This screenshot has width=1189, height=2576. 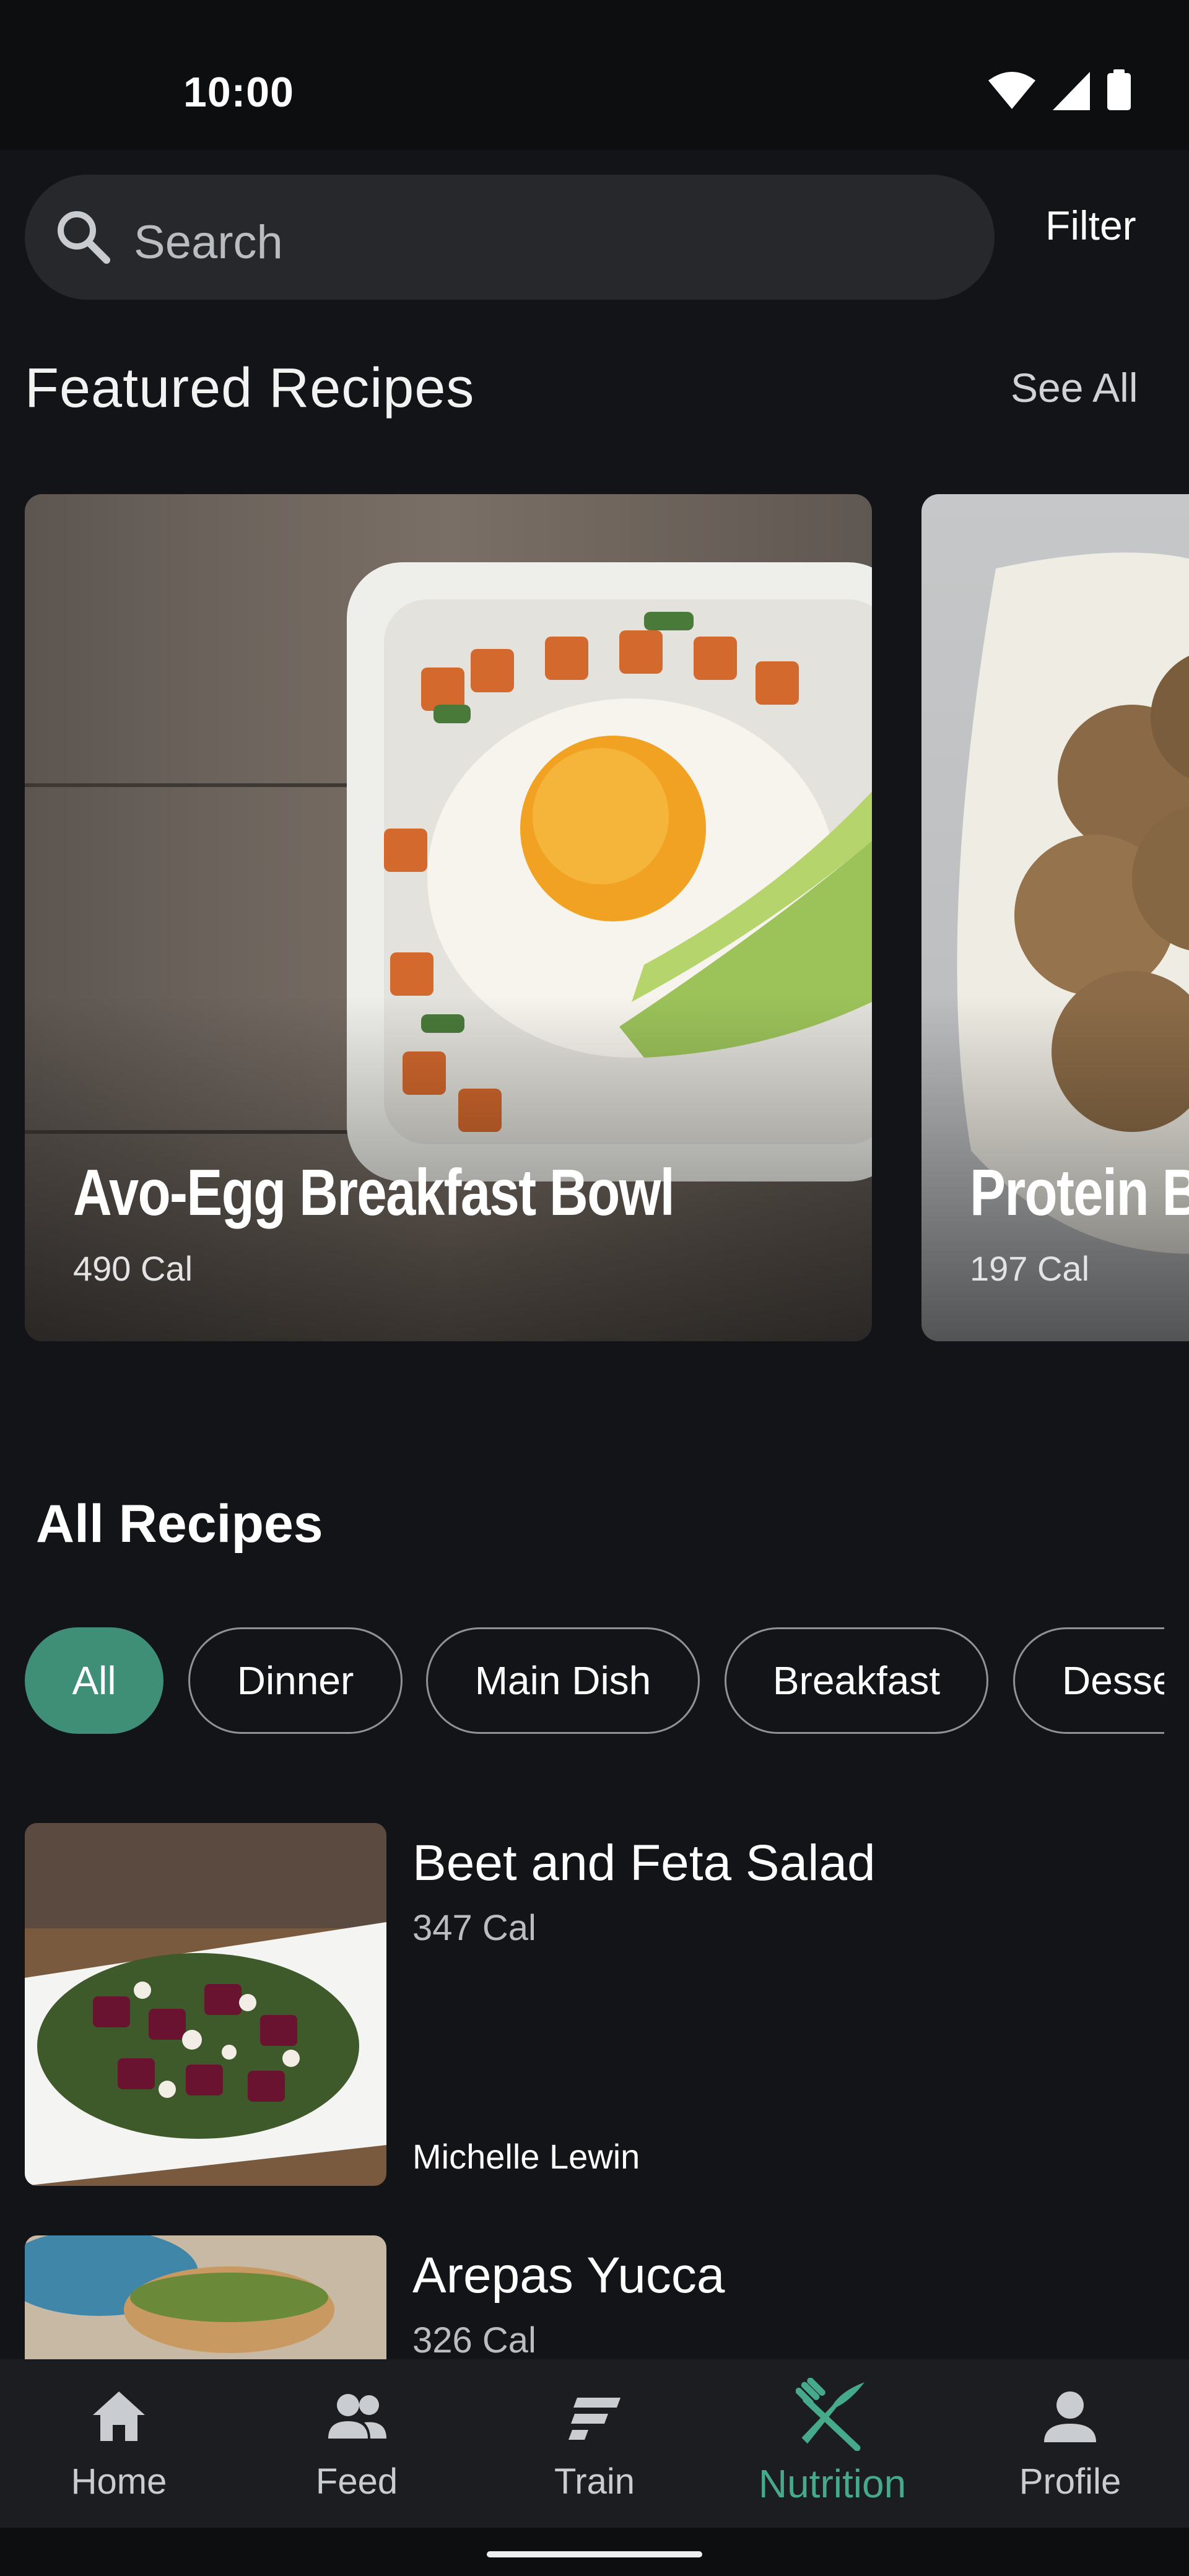 I want to click on featured-recipes-title: Featured Recipes, so click(x=250, y=388).